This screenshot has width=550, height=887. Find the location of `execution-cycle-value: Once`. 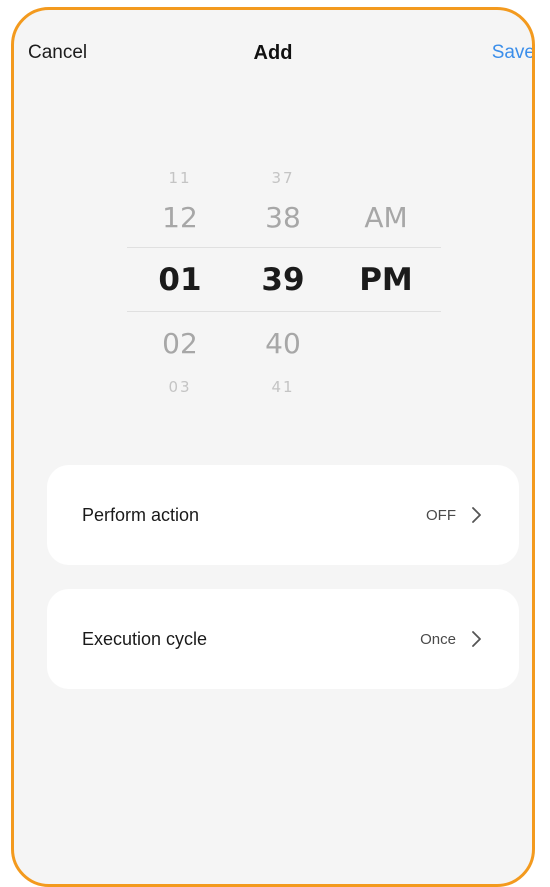

execution-cycle-value: Once is located at coordinates (438, 639).